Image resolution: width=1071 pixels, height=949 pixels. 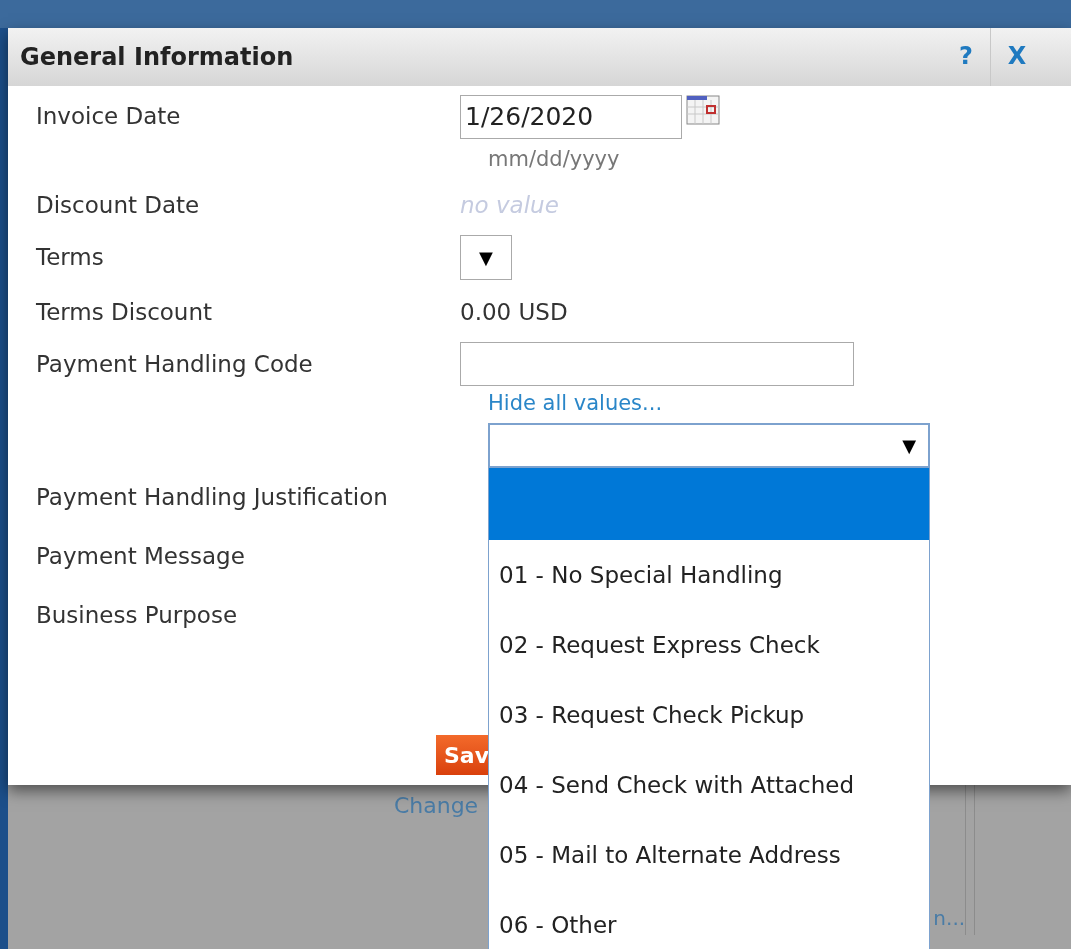 What do you see at coordinates (137, 614) in the screenshot?
I see `field-label: Business Purpose` at bounding box center [137, 614].